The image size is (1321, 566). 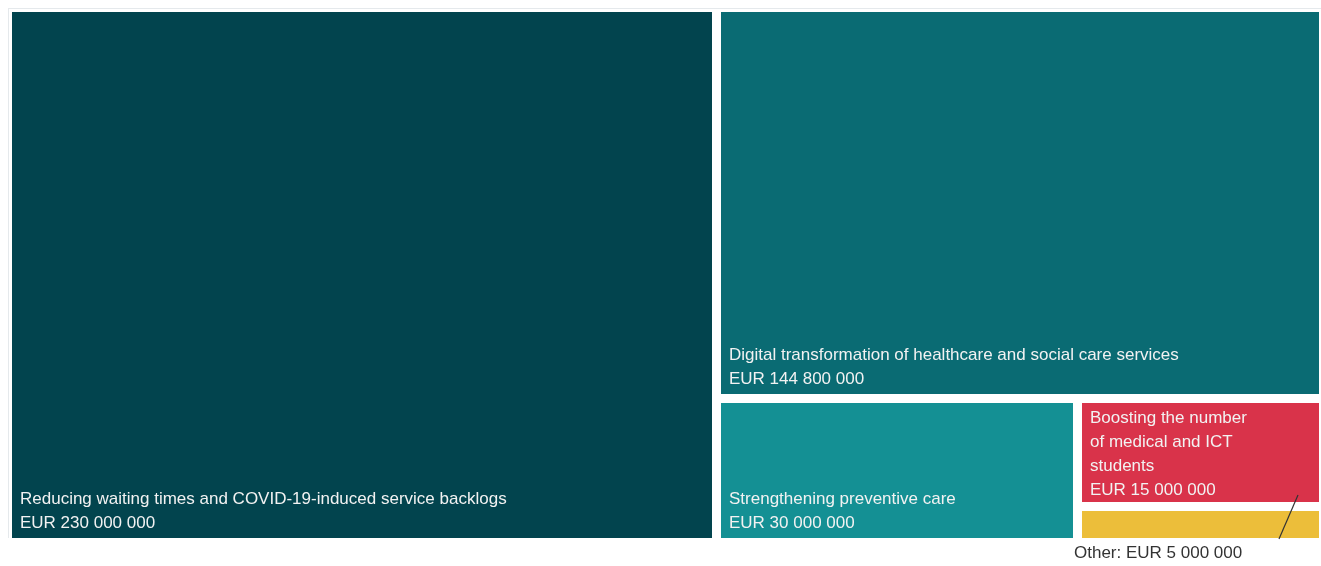 What do you see at coordinates (843, 499) in the screenshot?
I see `tile-label: Strengthening preventive care` at bounding box center [843, 499].